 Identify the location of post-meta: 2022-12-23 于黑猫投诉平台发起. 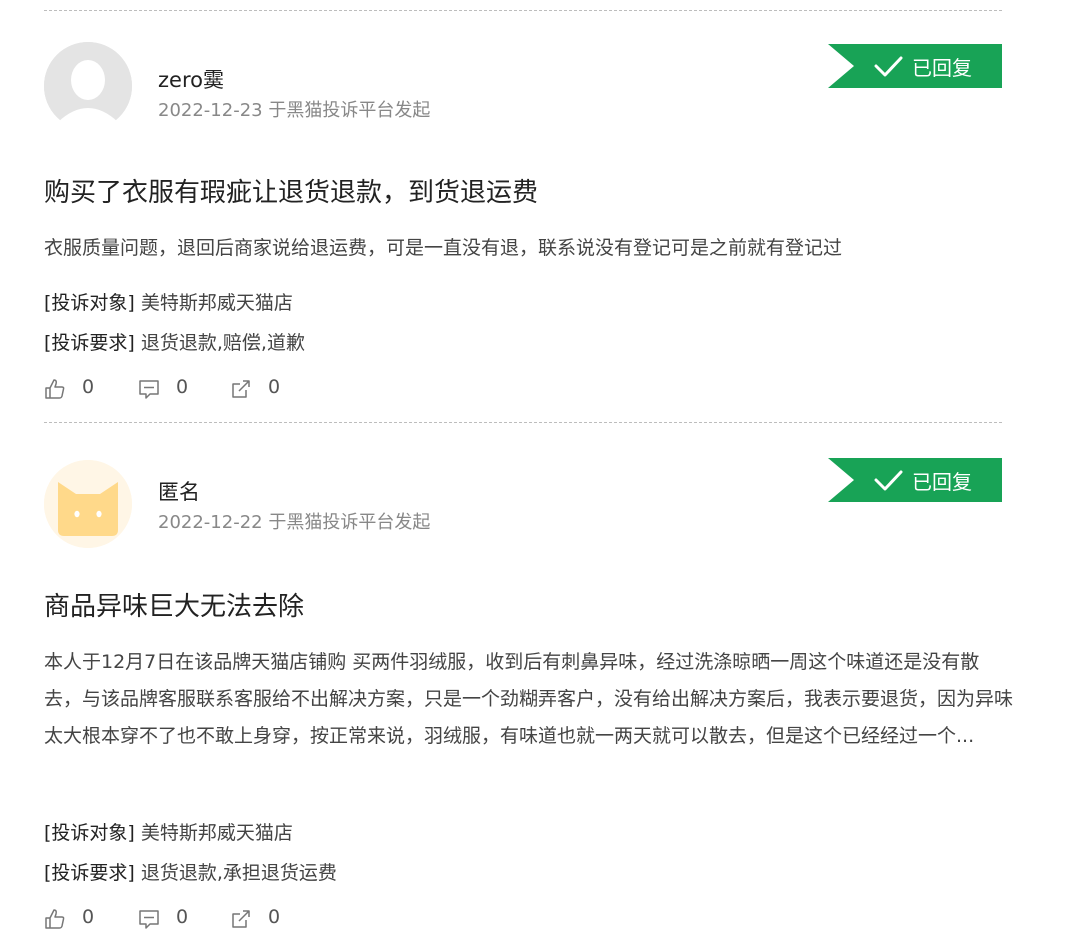
(294, 109).